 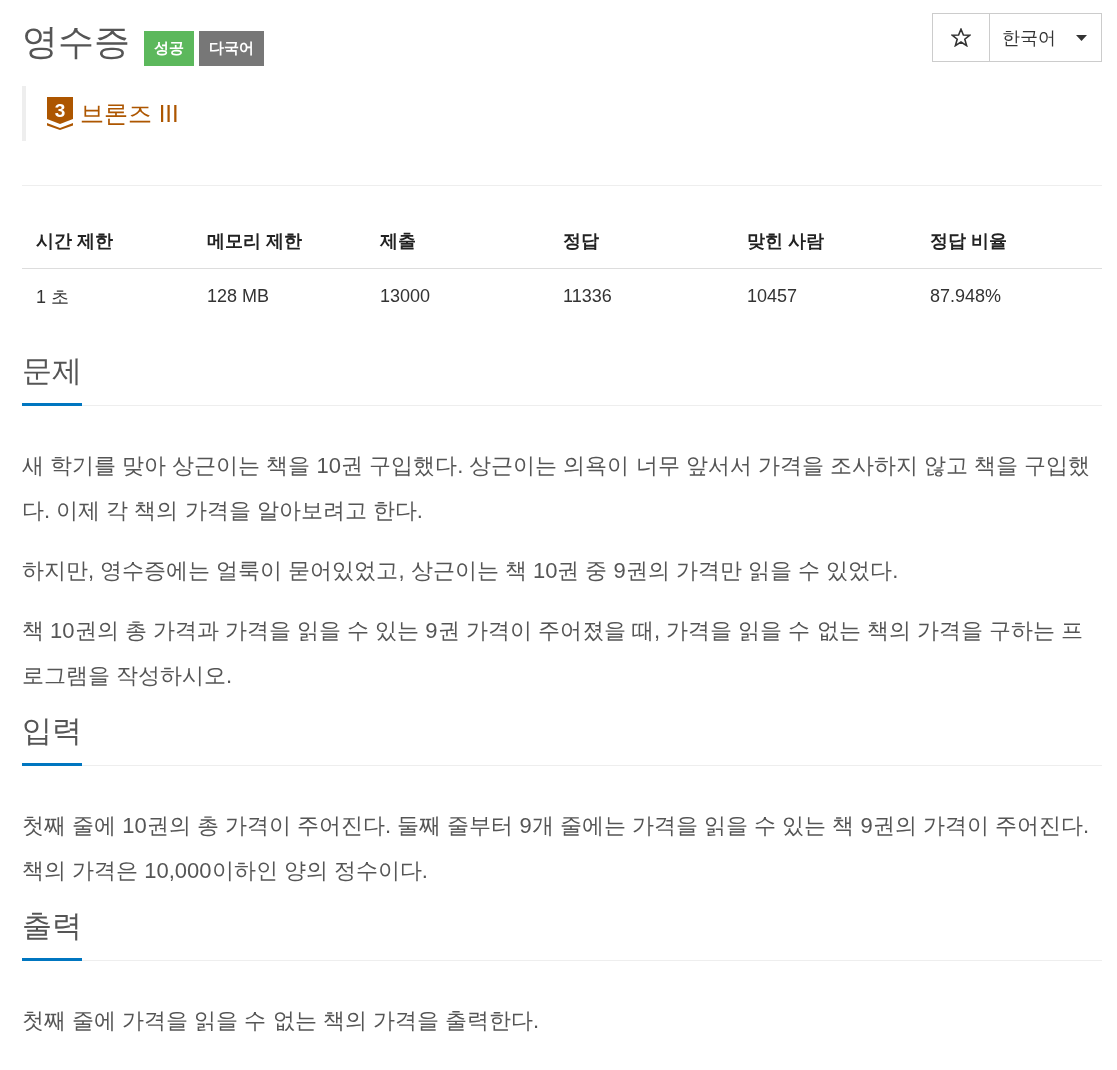 What do you see at coordinates (785, 241) in the screenshot?
I see `column-header: 맞힌 사람` at bounding box center [785, 241].